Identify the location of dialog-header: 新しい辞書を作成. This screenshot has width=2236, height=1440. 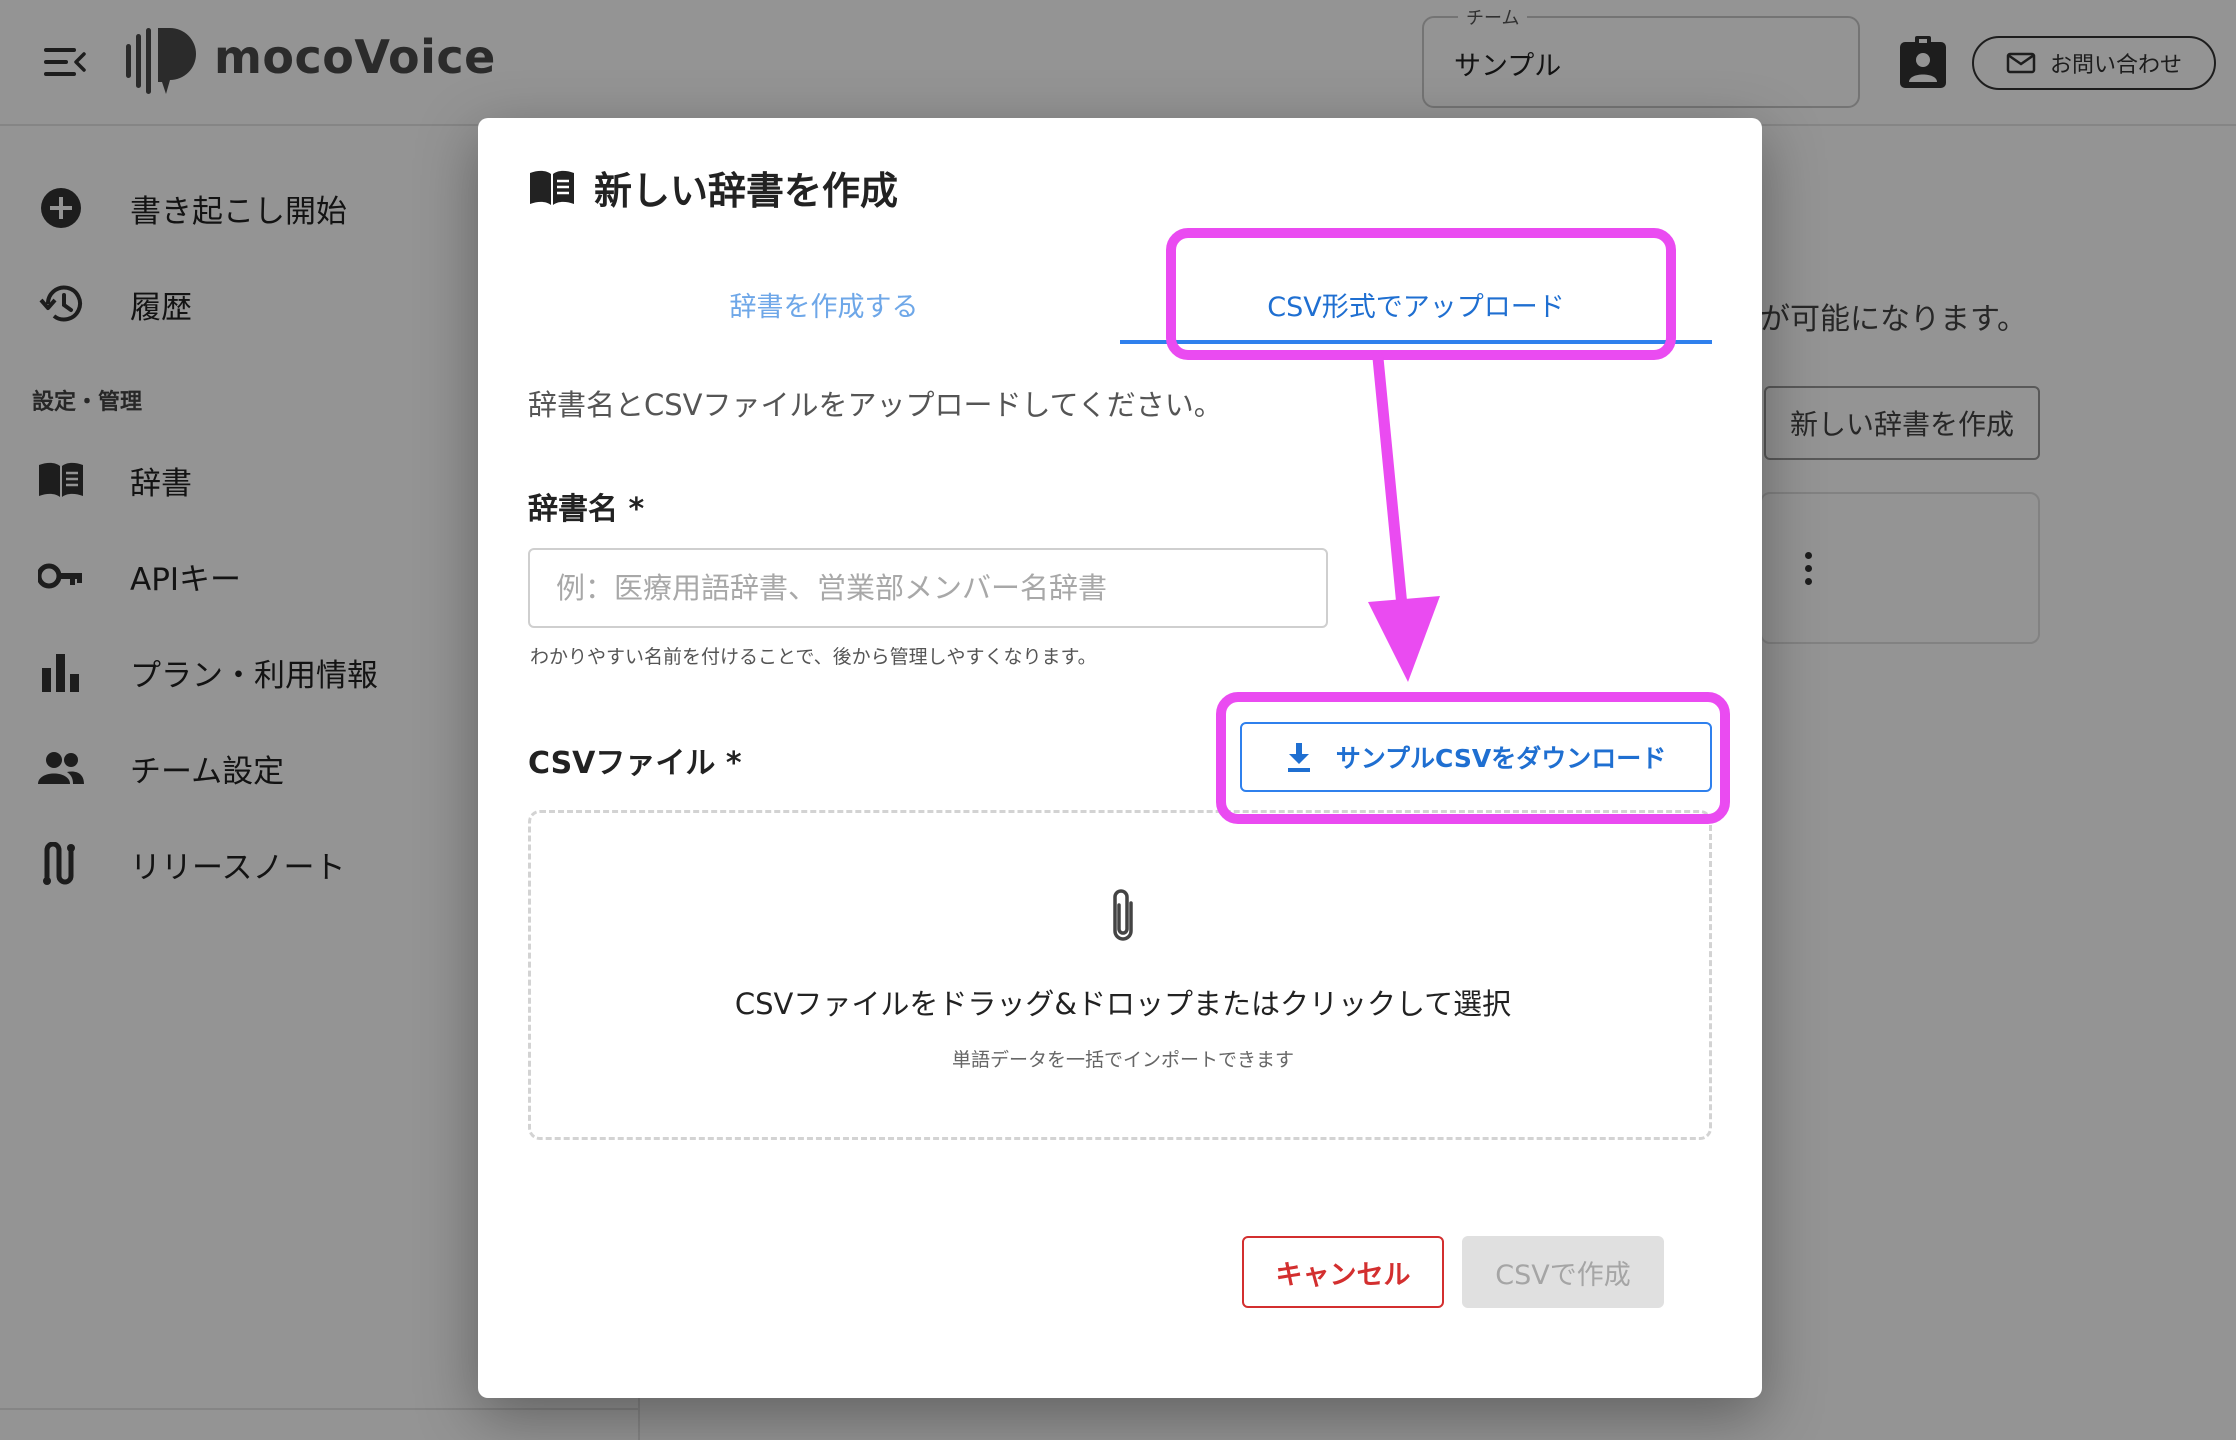
(713, 187).